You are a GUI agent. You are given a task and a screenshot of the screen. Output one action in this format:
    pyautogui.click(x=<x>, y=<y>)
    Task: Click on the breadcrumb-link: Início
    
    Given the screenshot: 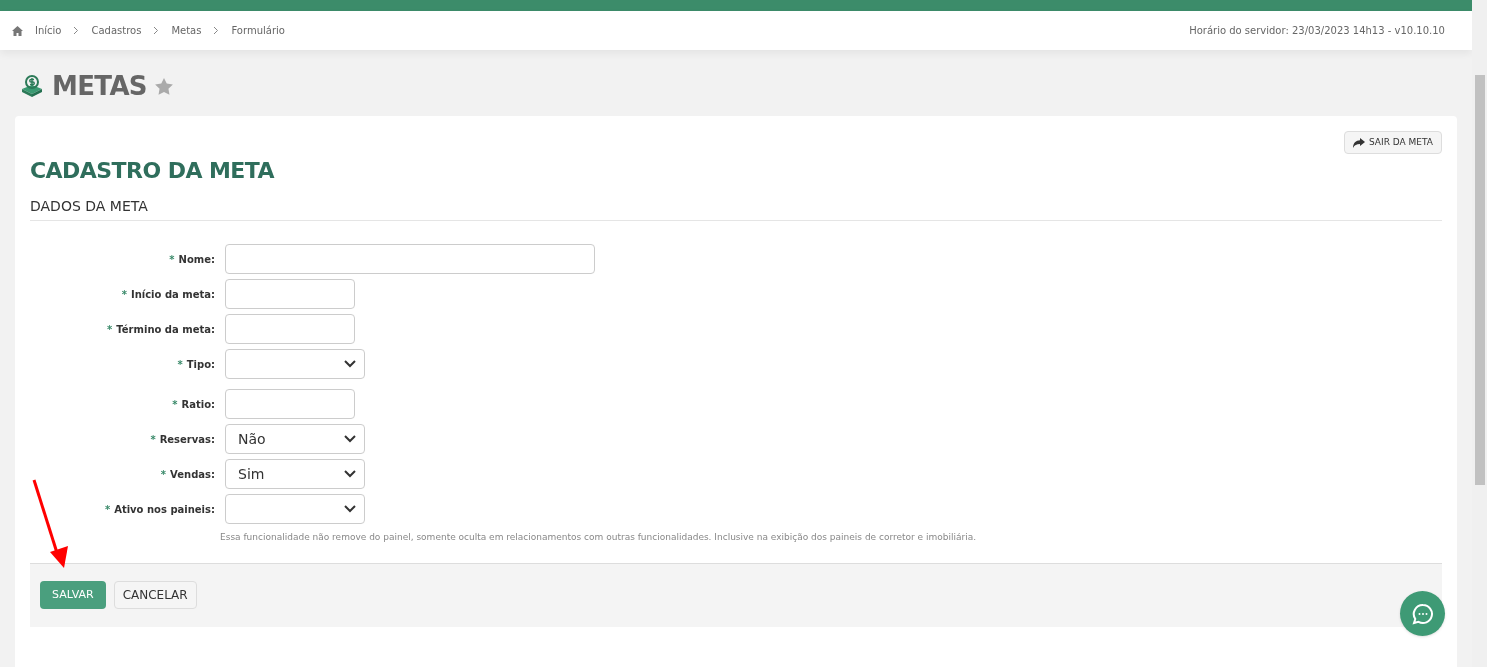 What is the action you would take?
    pyautogui.click(x=48, y=30)
    